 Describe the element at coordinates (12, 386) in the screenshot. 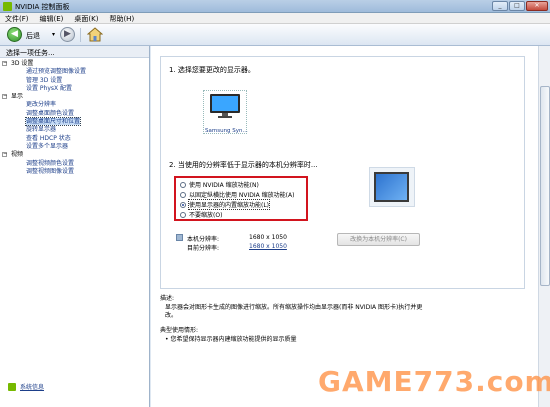

I see `info-icon` at that location.